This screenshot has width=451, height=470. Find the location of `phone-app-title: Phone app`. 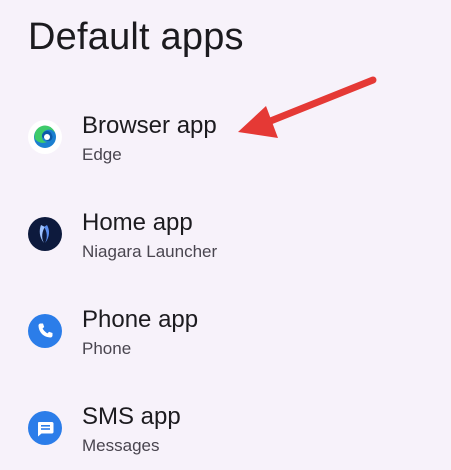

phone-app-title: Phone app is located at coordinates (140, 319).